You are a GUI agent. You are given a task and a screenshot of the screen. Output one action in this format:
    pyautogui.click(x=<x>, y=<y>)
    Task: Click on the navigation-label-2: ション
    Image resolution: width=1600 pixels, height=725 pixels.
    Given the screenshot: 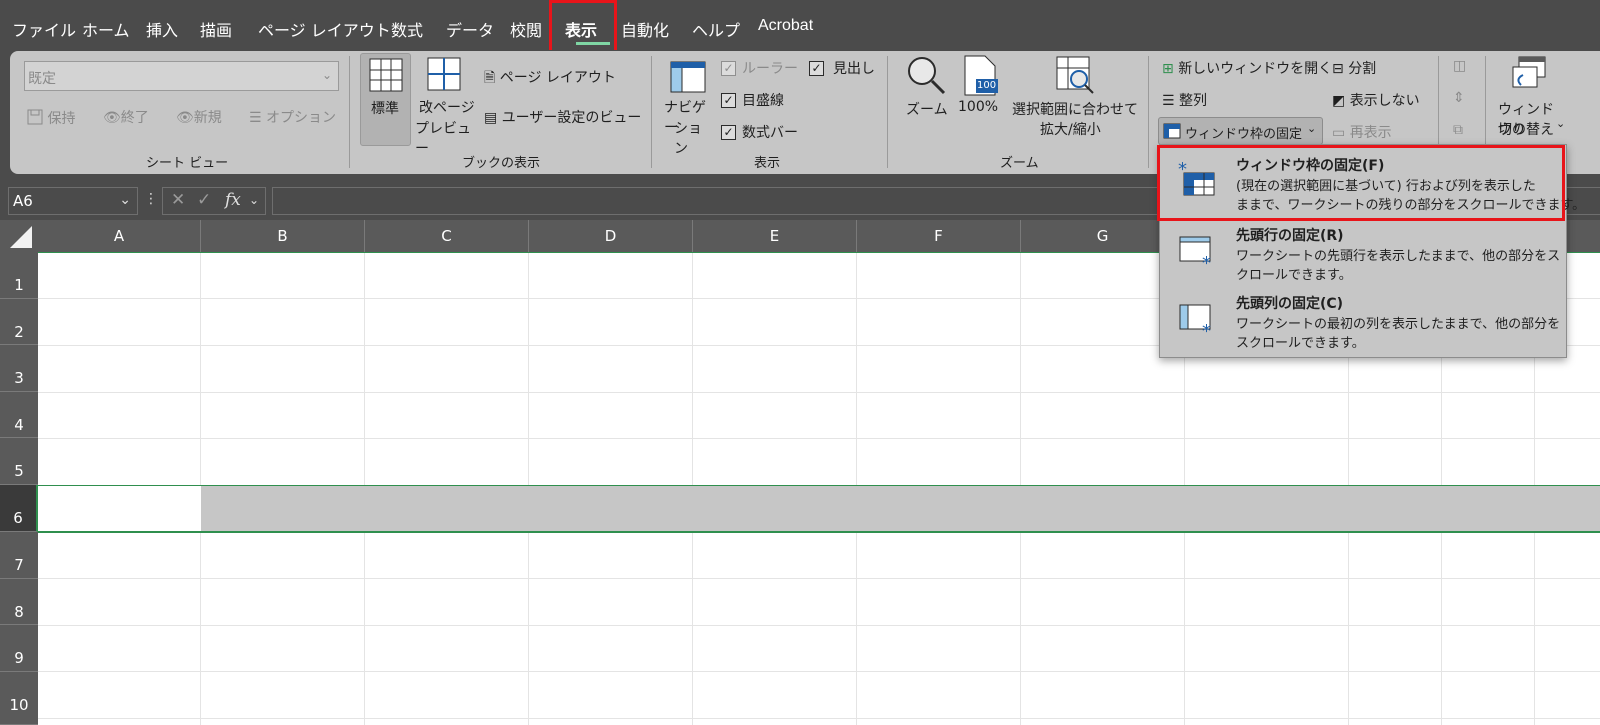 What is the action you would take?
    pyautogui.click(x=688, y=139)
    